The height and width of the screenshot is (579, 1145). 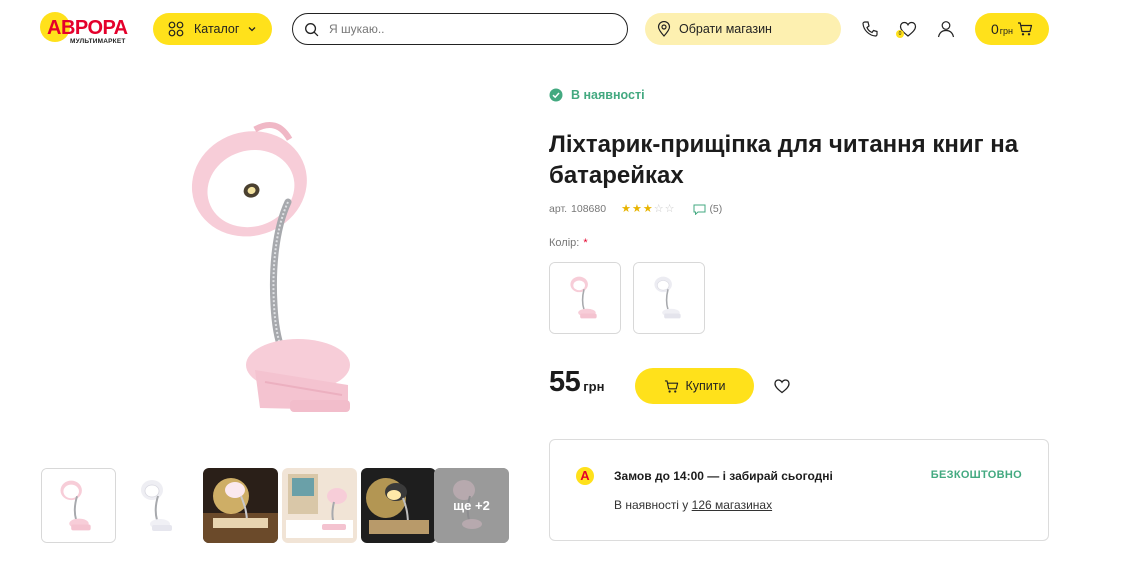 I want to click on catalog-button: Каталог, so click(x=212, y=29).